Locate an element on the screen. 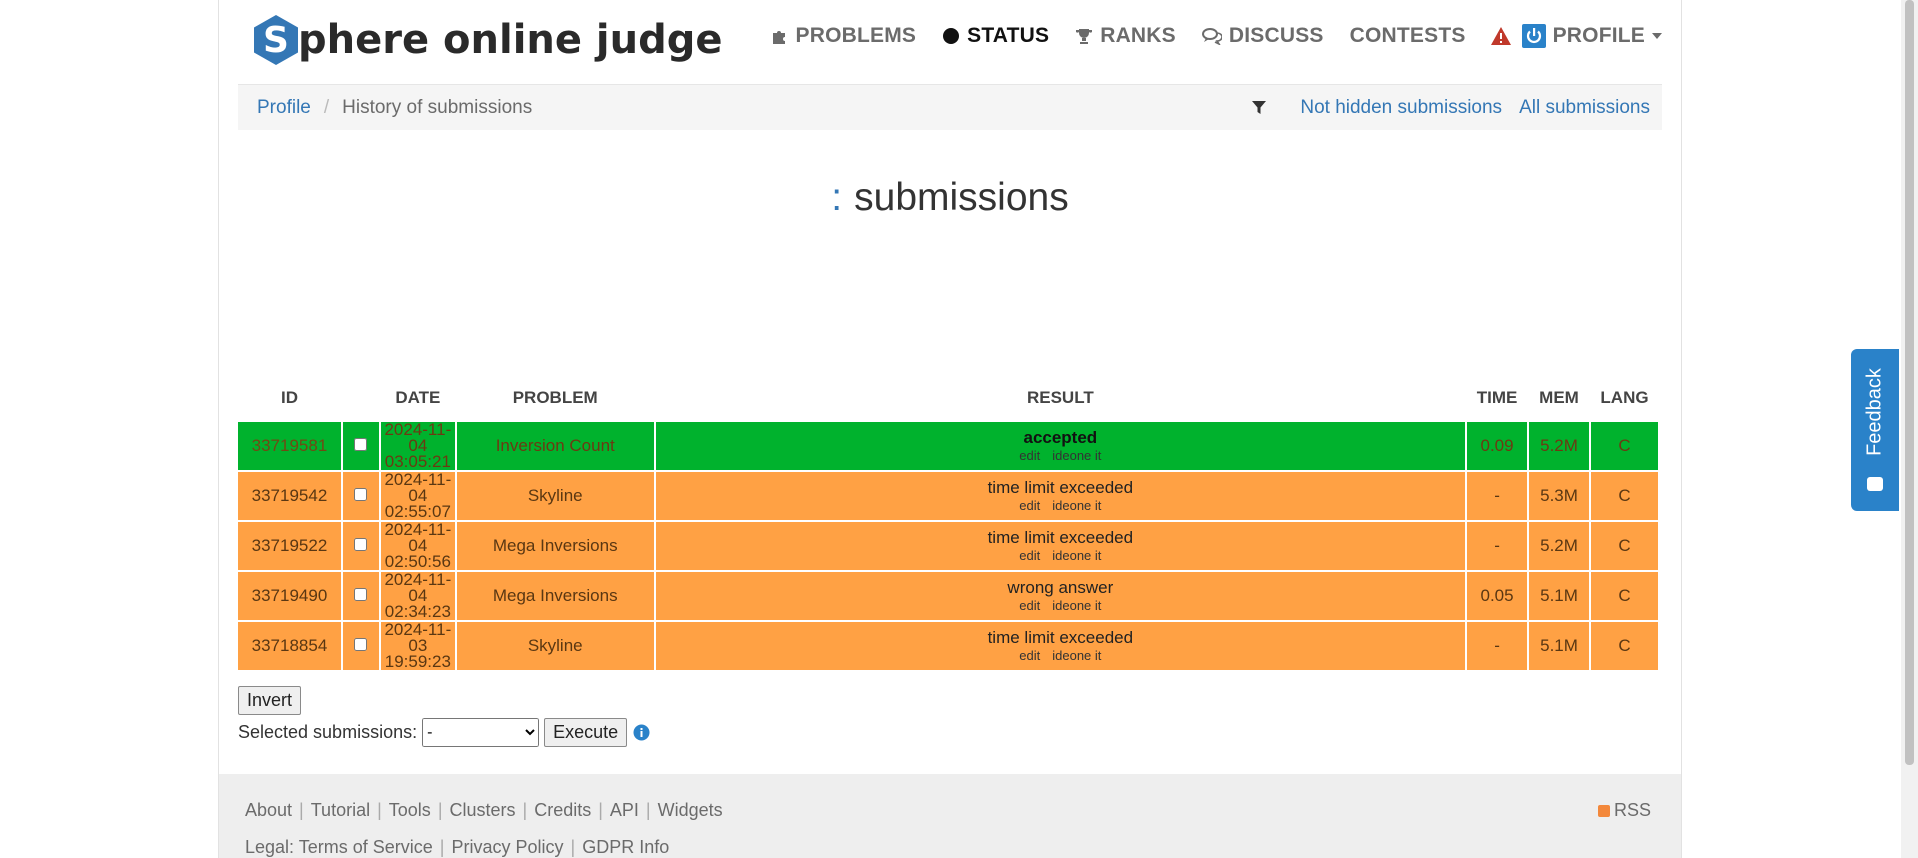  legal-label: Legal: is located at coordinates (270, 847).